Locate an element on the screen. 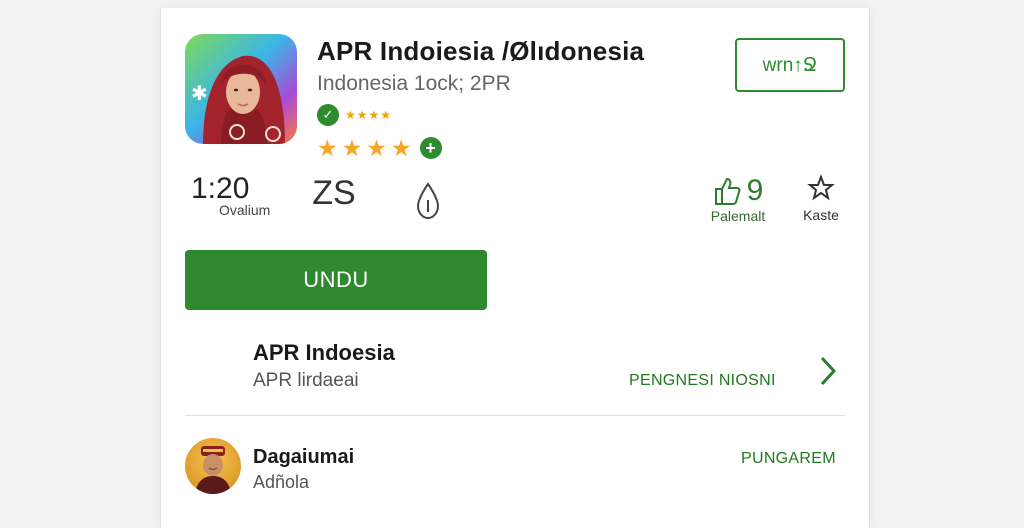 The height and width of the screenshot is (528, 1024). editor-badge-row: ✓ ★★★★ is located at coordinates (354, 115).